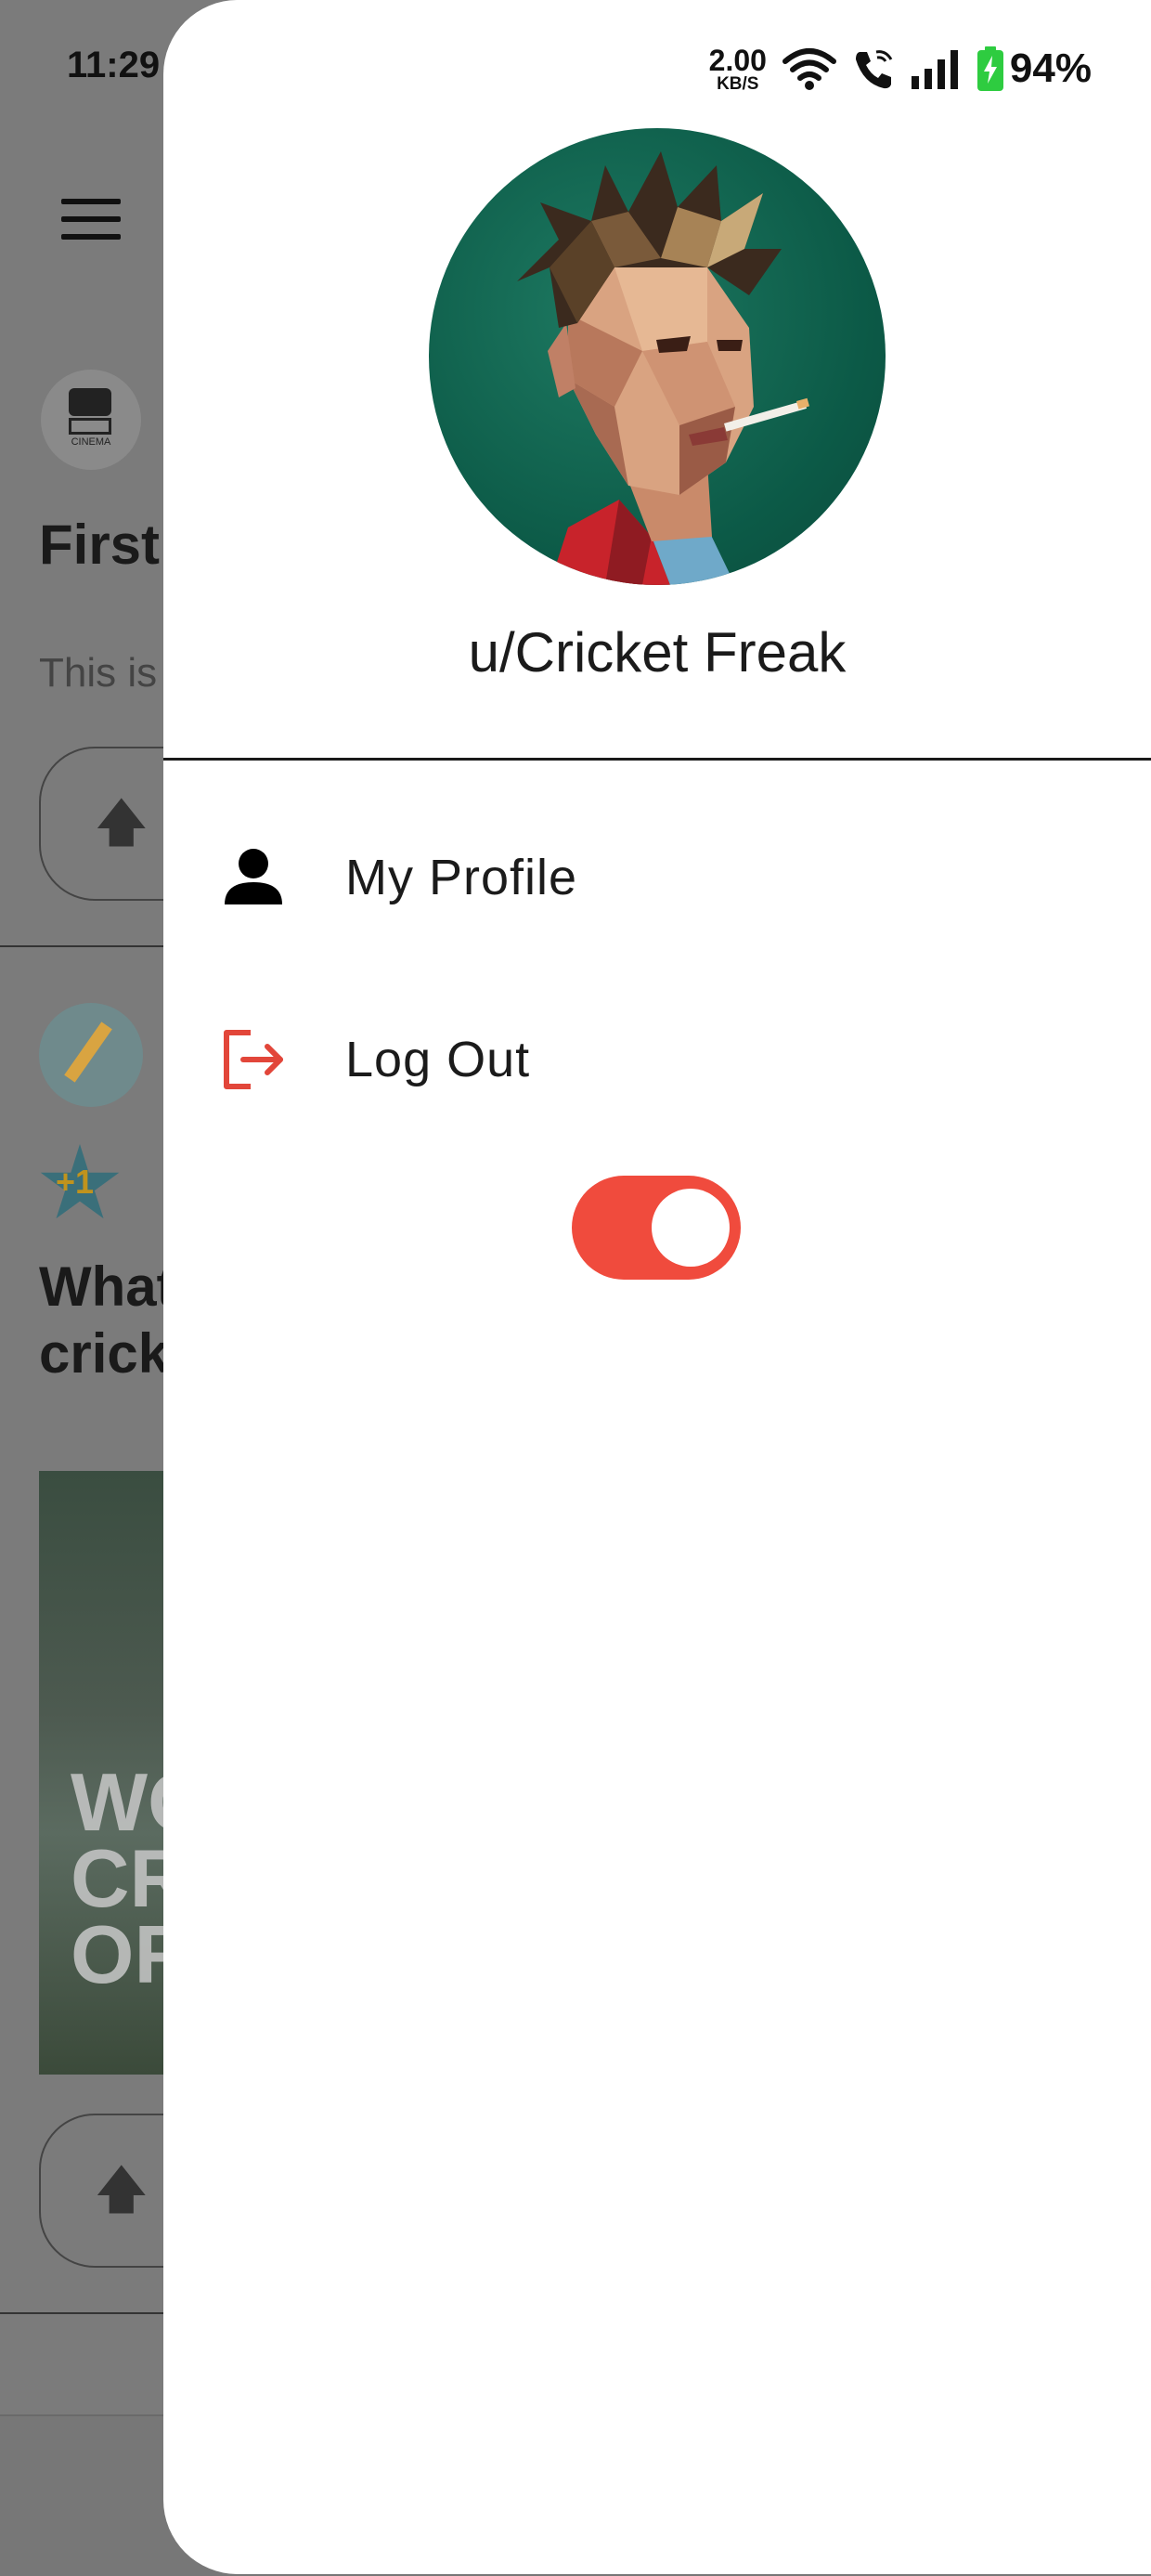 The height and width of the screenshot is (2576, 1151). I want to click on username-label: u/Cricket Freak, so click(657, 652).